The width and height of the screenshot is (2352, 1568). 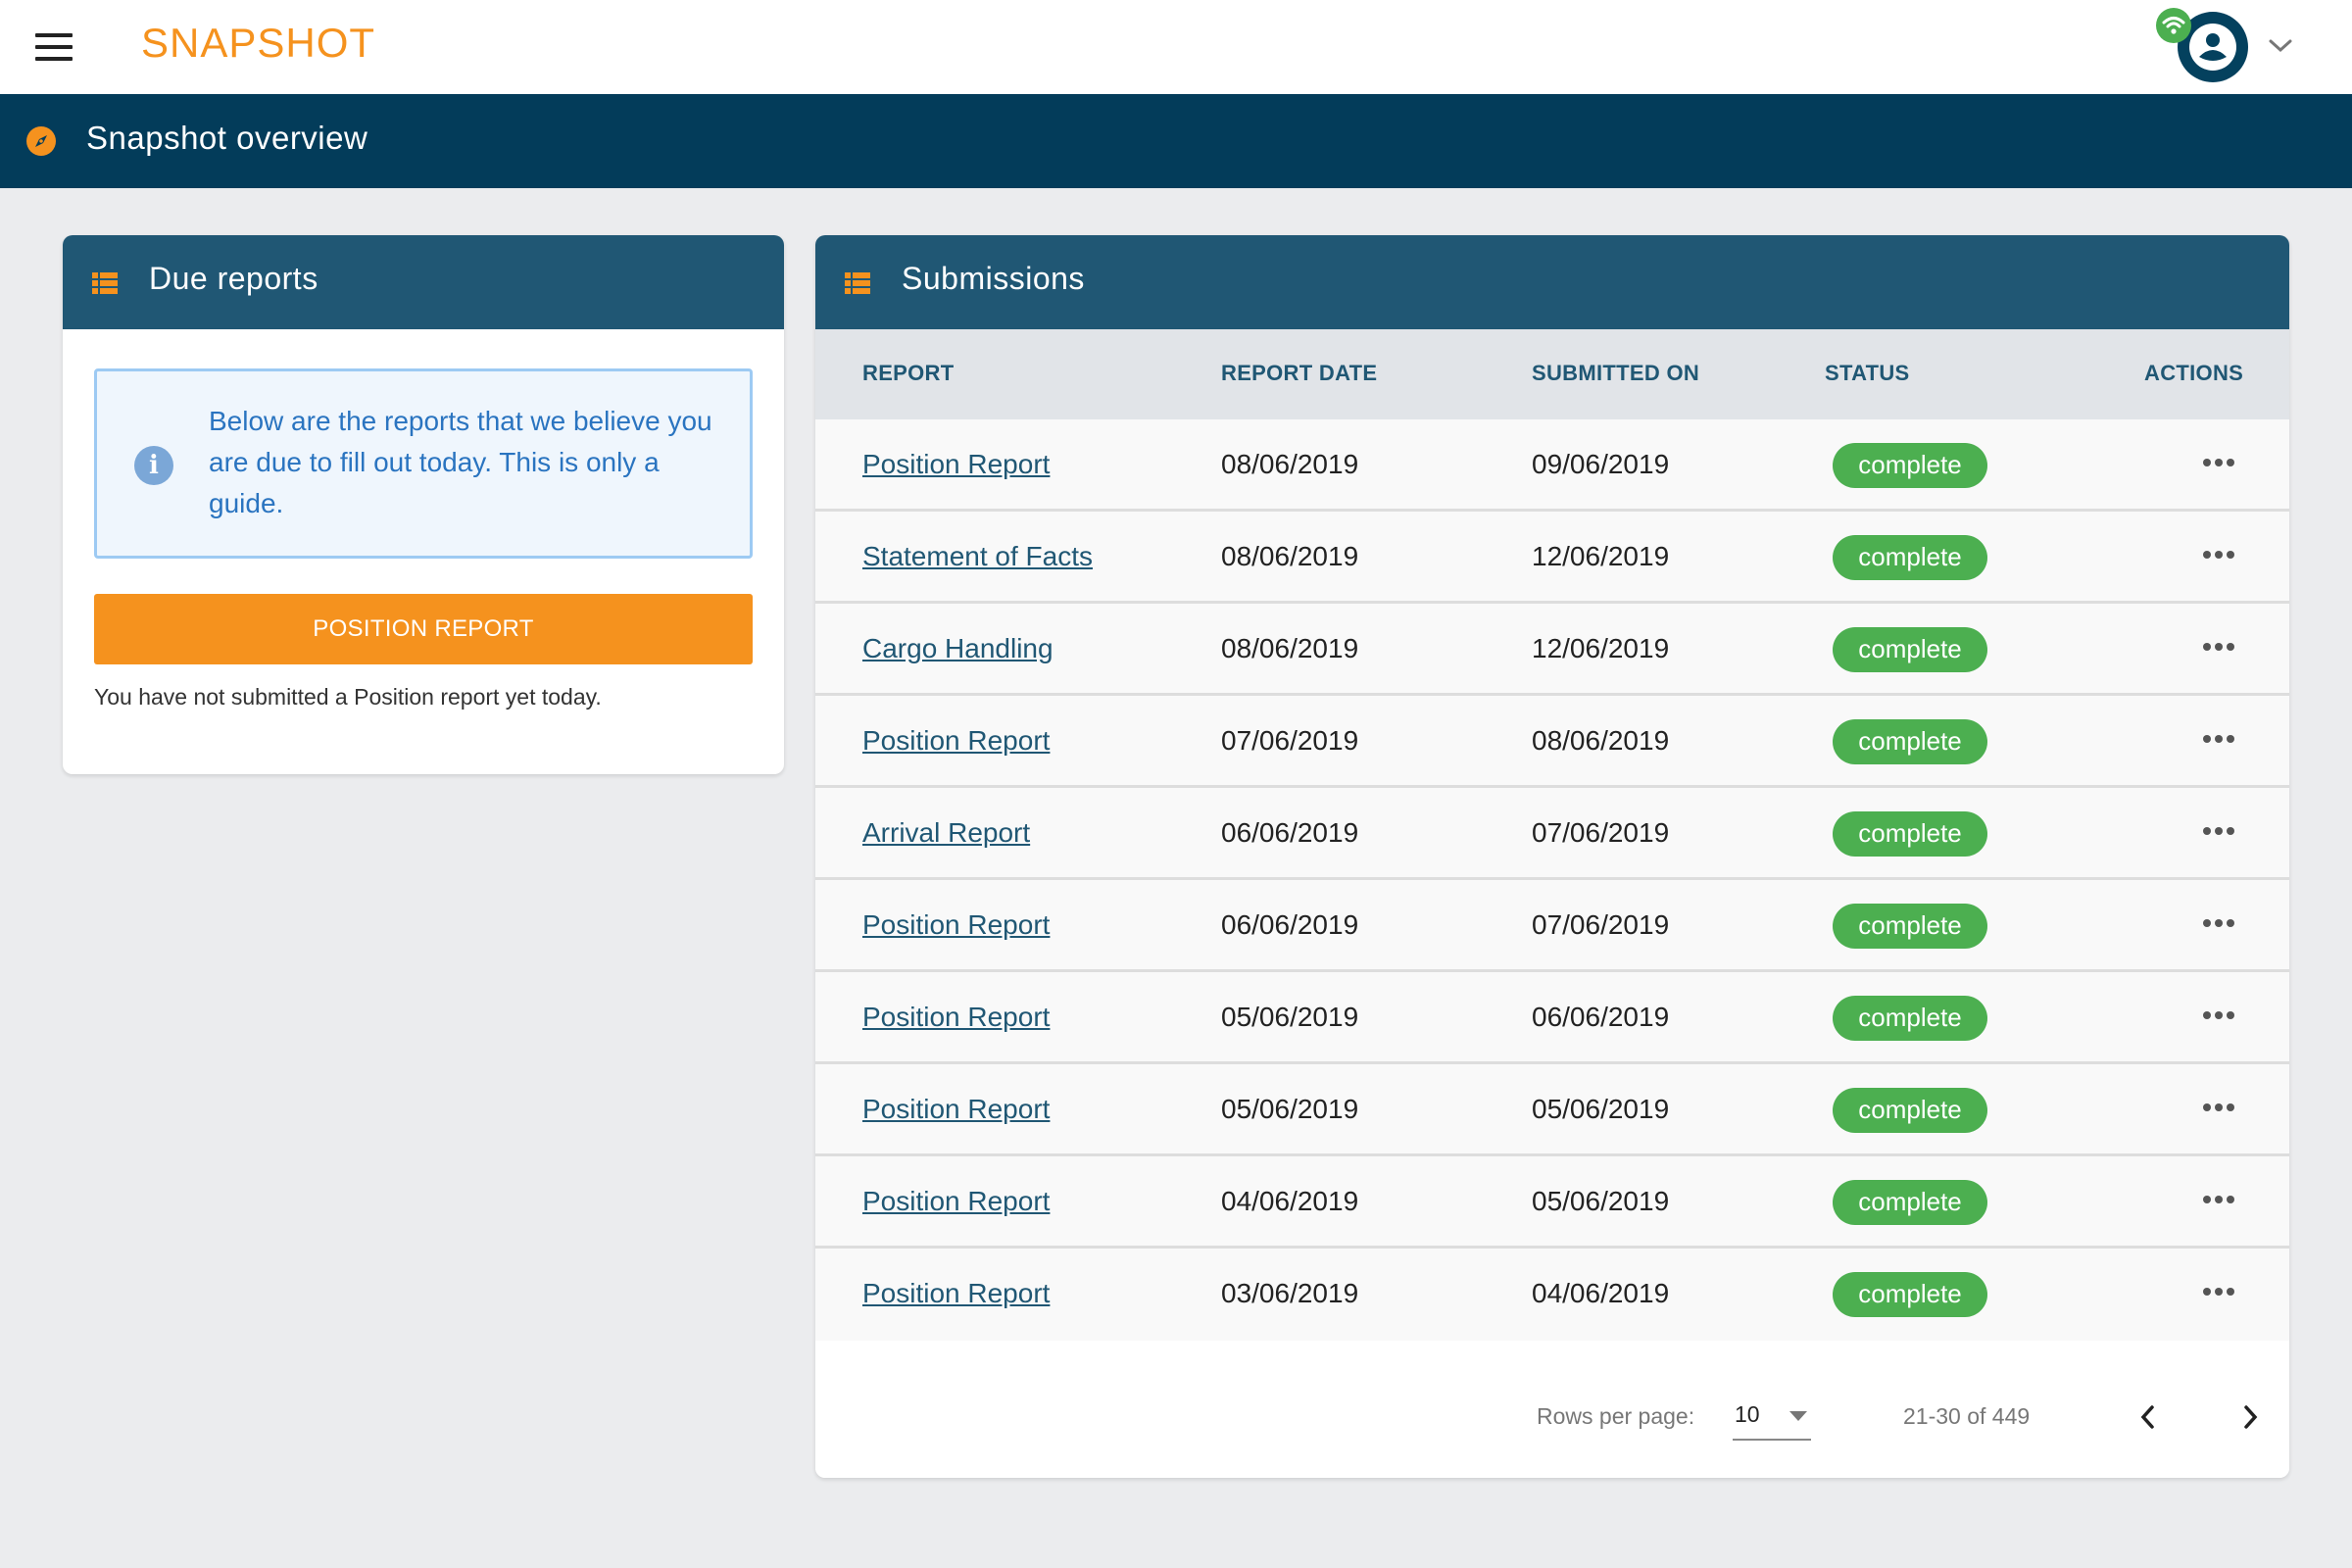 I want to click on submitted-on: 04/06/2019, so click(x=1601, y=1293).